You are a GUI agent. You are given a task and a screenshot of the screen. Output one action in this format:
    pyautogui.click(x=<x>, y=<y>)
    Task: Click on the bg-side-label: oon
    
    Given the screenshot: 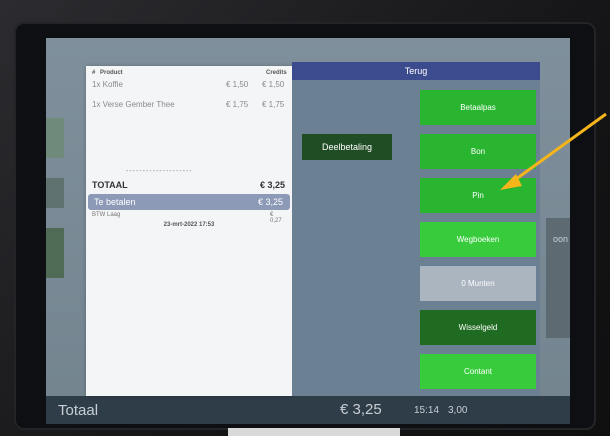 What is the action you would take?
    pyautogui.click(x=560, y=239)
    